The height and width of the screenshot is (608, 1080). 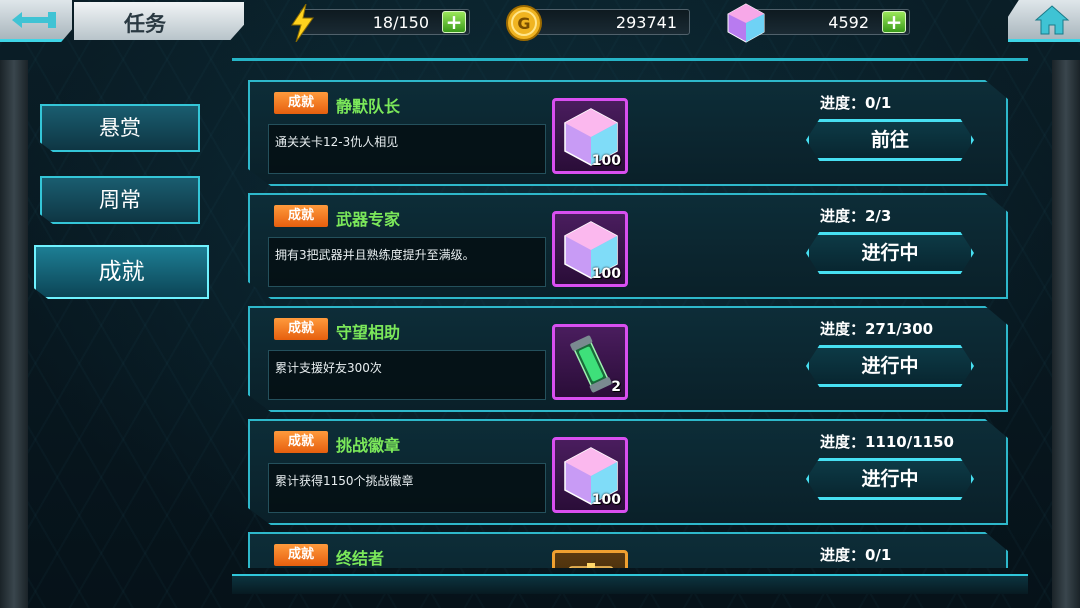 What do you see at coordinates (120, 128) in the screenshot?
I see `tab-bounty: 悬赏` at bounding box center [120, 128].